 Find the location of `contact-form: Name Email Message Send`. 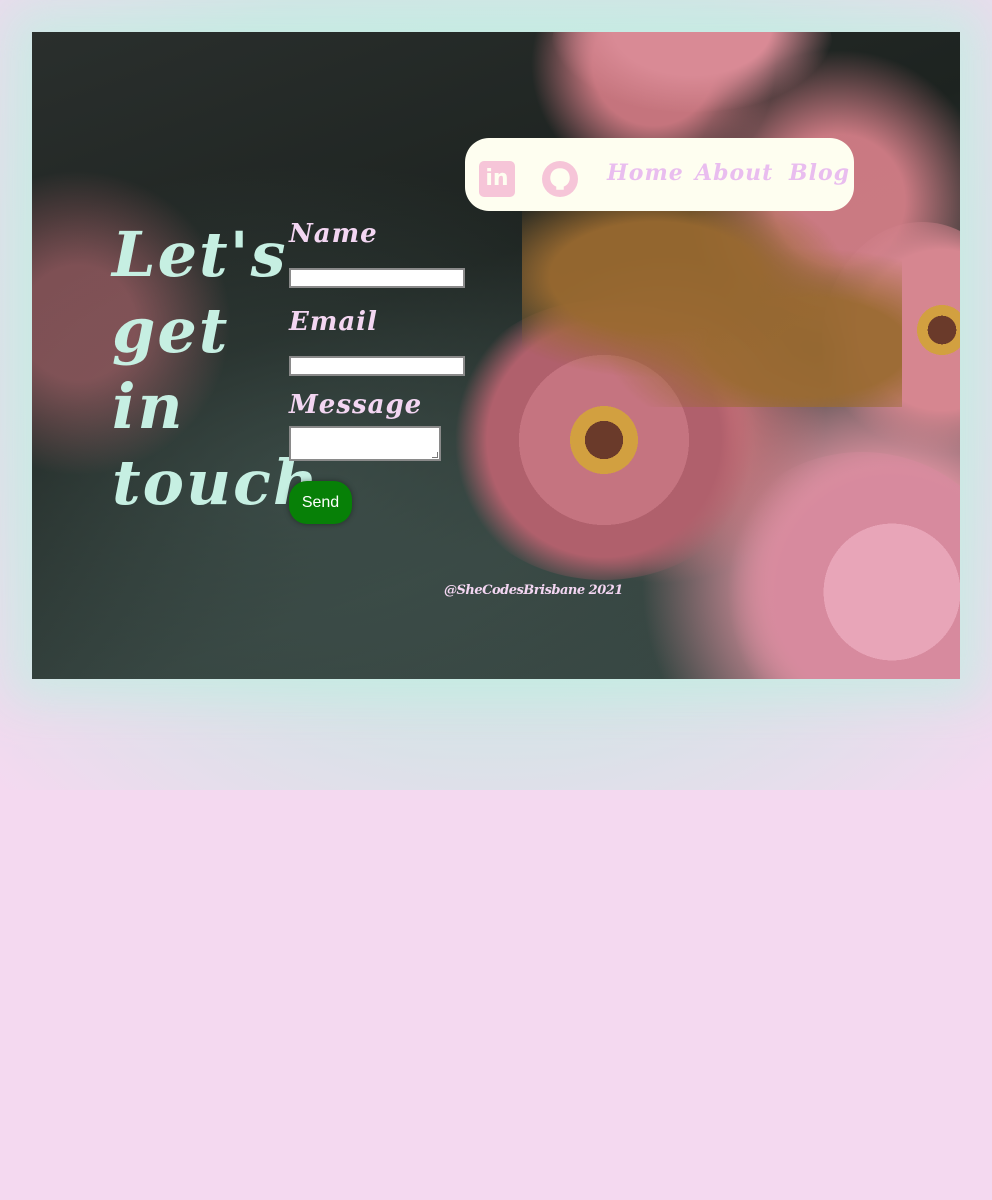

contact-form: Name Email Message Send is located at coordinates (389, 369).